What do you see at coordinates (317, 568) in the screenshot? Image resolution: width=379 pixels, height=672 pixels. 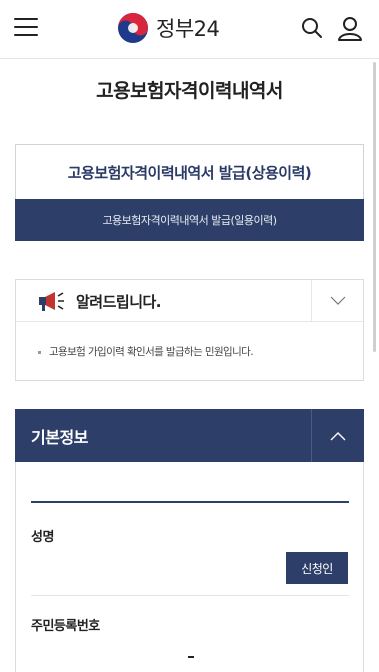 I see `applicant-button: 신청인` at bounding box center [317, 568].